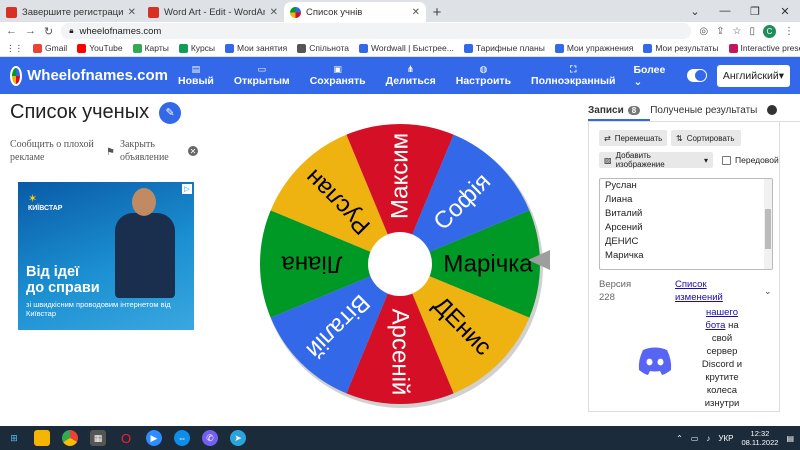 The width and height of the screenshot is (800, 450). Describe the element at coordinates (686, 256) in the screenshot. I see `entry-line: Маричка` at that location.